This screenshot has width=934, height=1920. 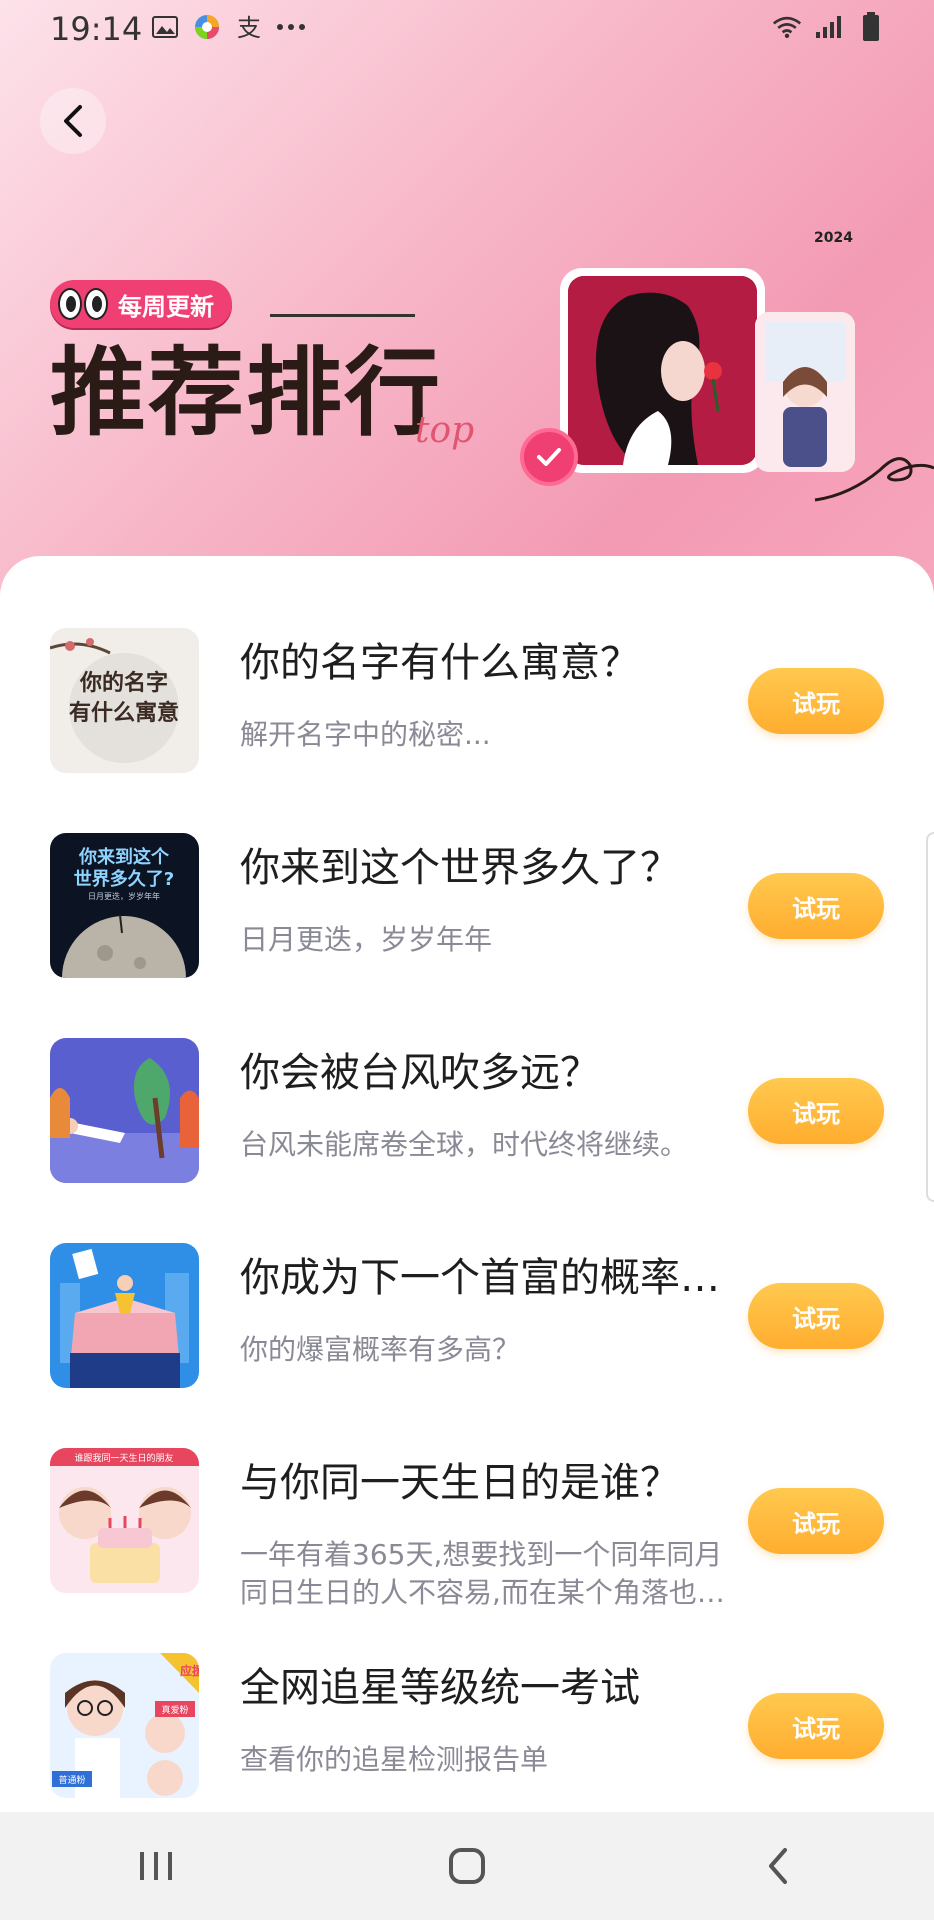 What do you see at coordinates (662, 370) in the screenshot?
I see `hero-photo-main` at bounding box center [662, 370].